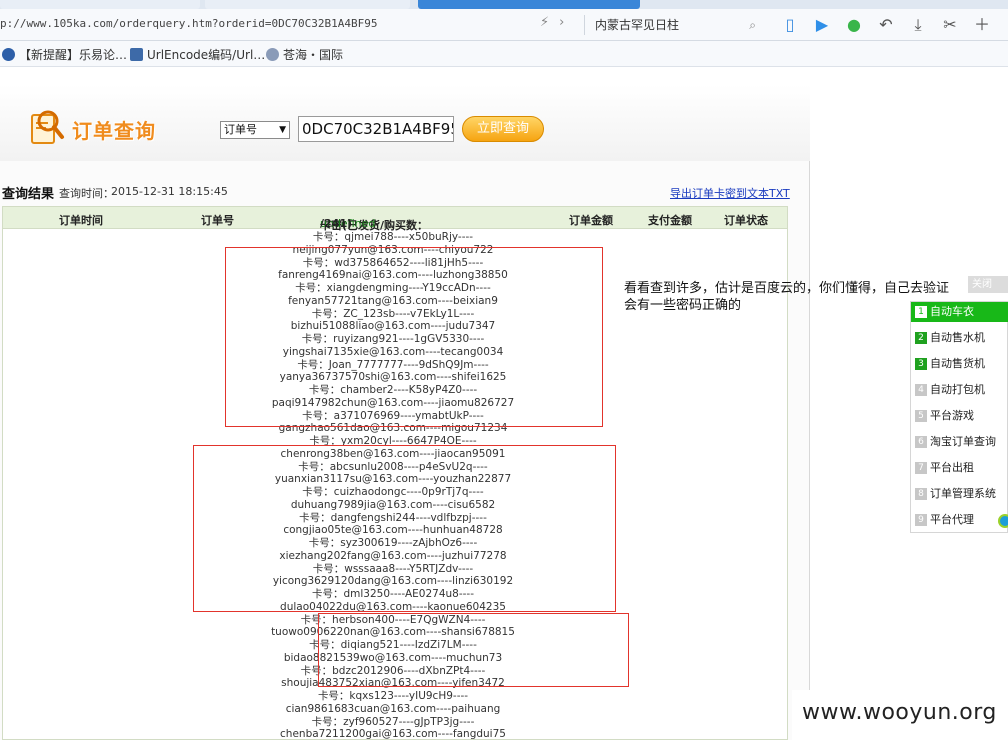  I want to click on side-menu-item: 9 平台代理, so click(959, 520).